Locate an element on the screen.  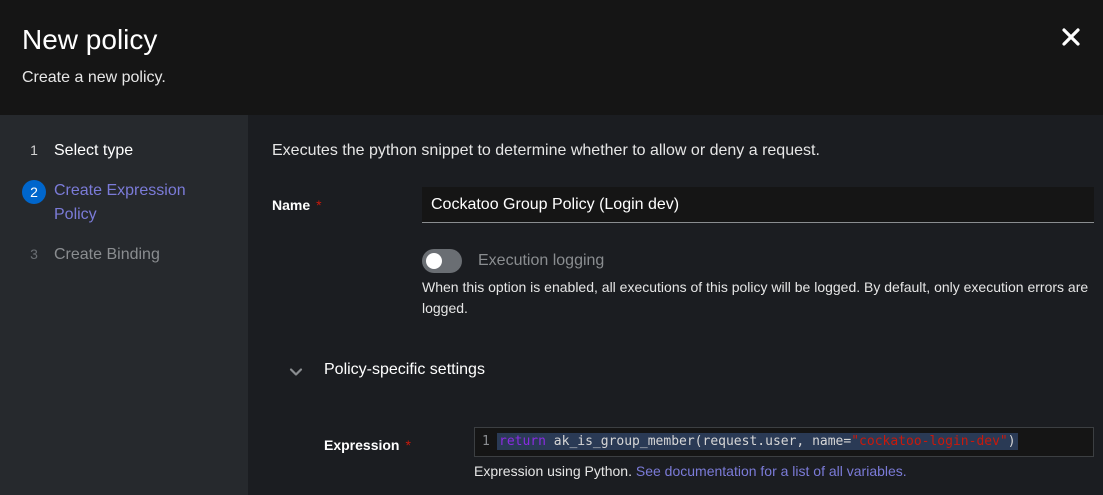
close-button is located at coordinates (1071, 37).